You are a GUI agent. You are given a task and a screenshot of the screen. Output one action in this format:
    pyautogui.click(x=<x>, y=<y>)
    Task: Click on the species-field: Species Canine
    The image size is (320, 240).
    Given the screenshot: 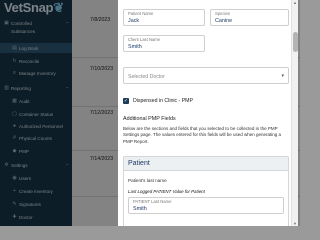 What is the action you would take?
    pyautogui.click(x=249, y=17)
    